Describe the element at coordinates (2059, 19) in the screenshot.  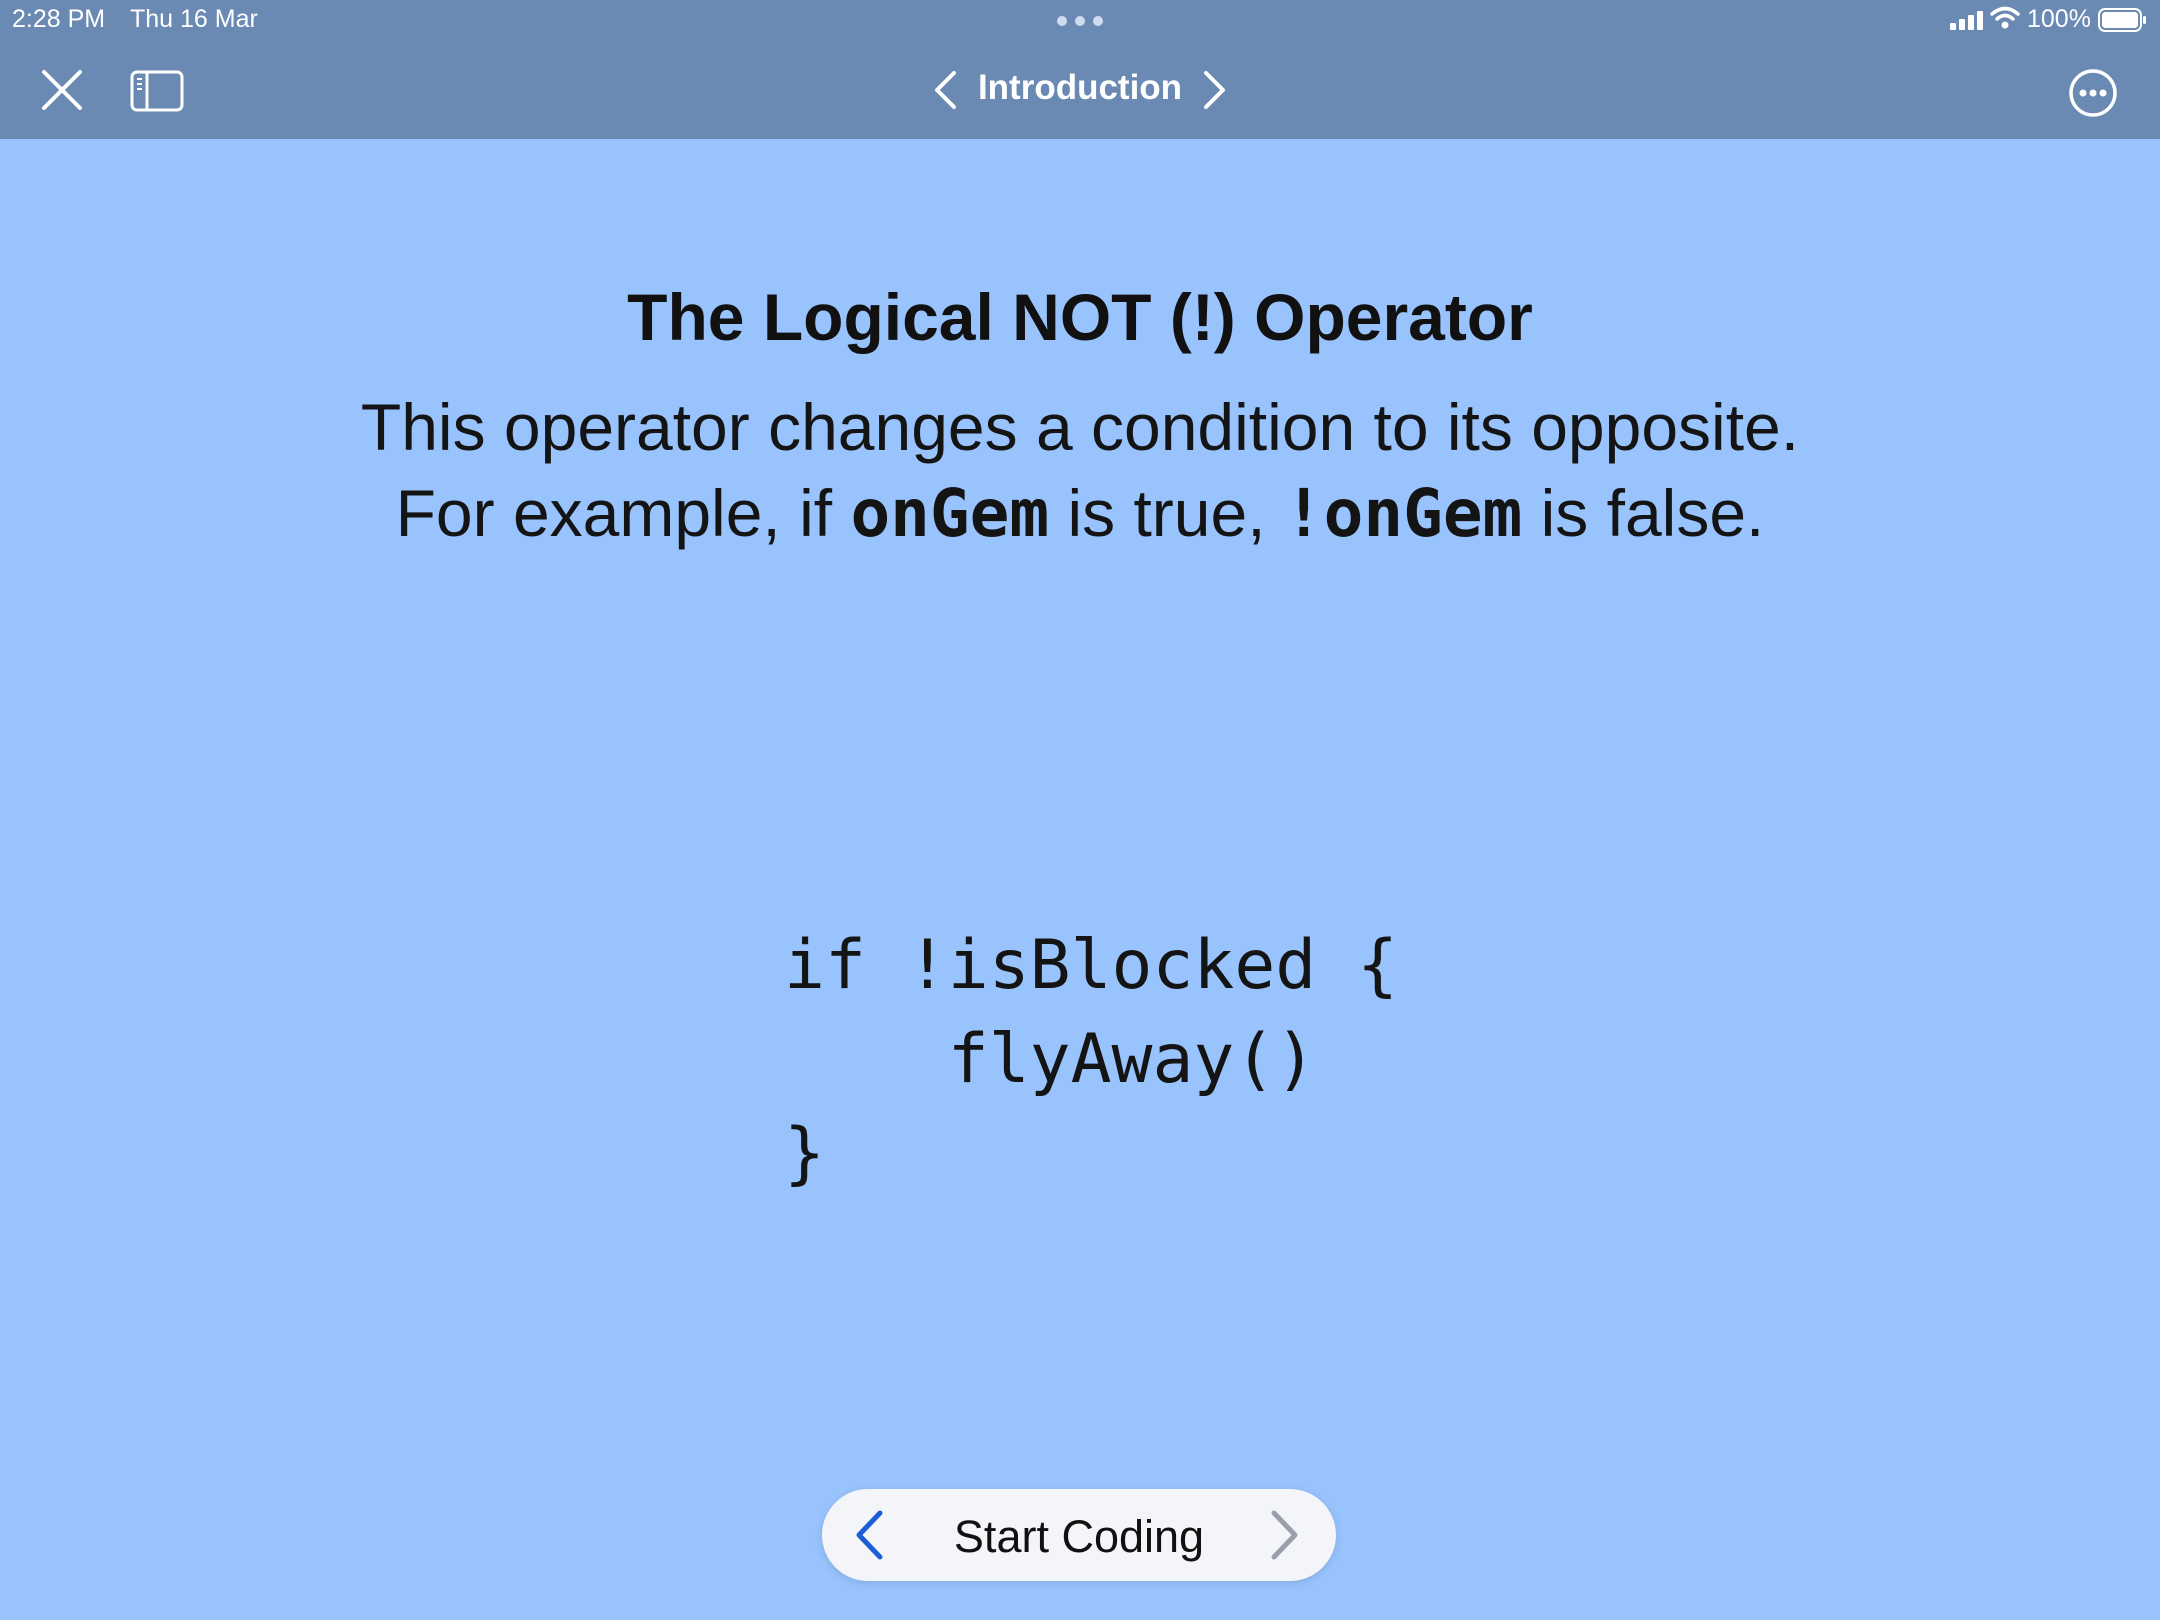
I see `battery-percentage: 100%` at that location.